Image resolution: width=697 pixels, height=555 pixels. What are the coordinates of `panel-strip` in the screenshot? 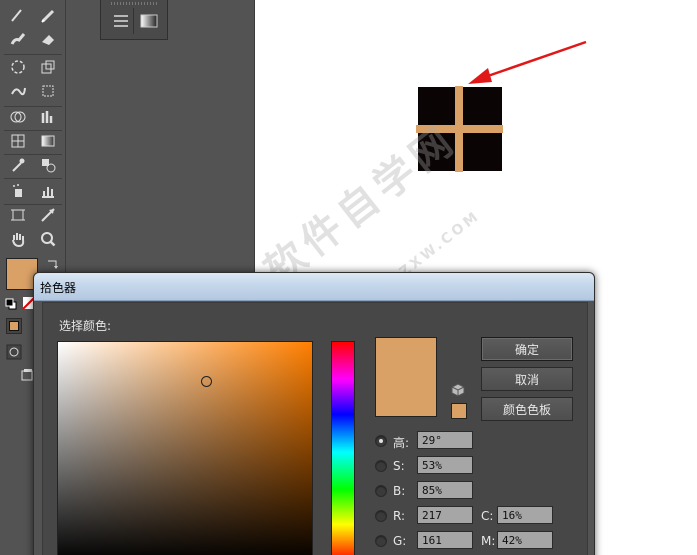 It's located at (134, 20).